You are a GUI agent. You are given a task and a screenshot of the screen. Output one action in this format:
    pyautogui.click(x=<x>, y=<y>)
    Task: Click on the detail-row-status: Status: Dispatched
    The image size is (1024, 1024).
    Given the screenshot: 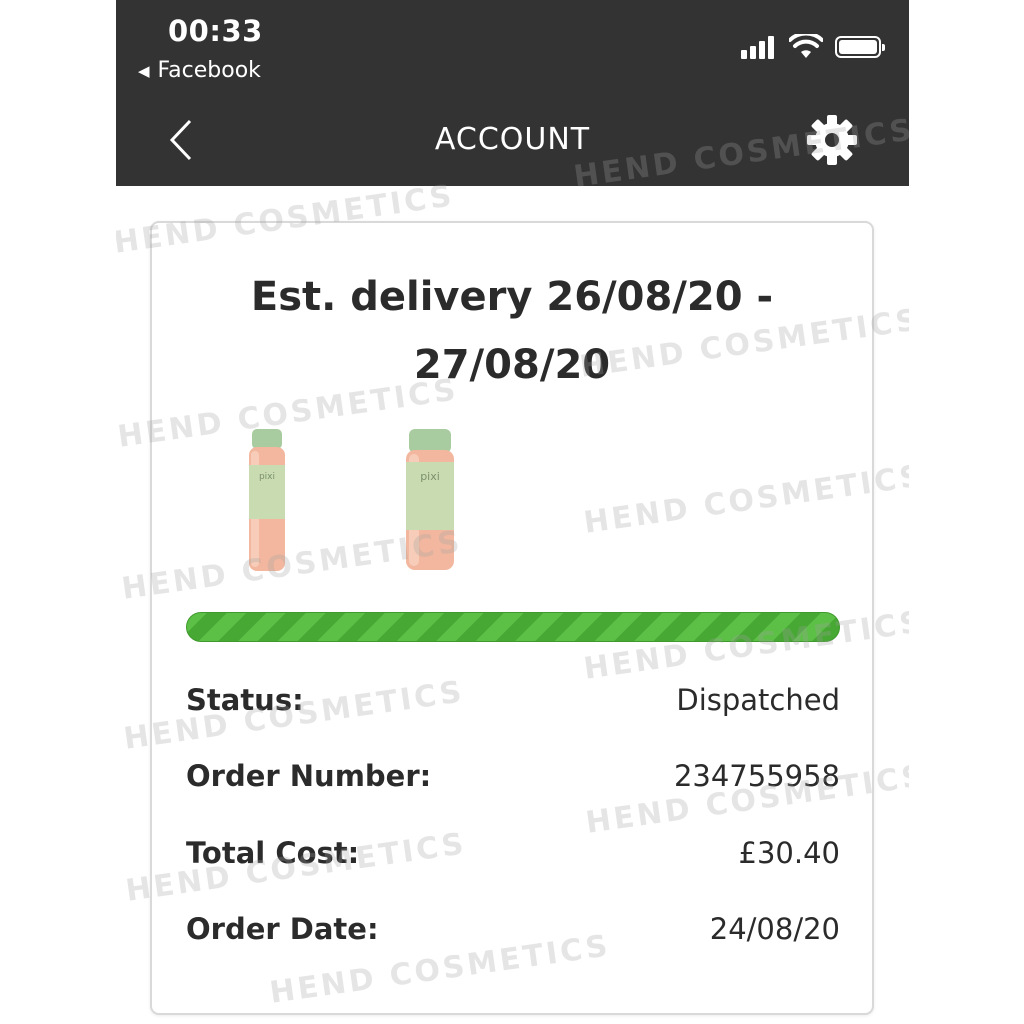 What is the action you would take?
    pyautogui.click(x=513, y=705)
    